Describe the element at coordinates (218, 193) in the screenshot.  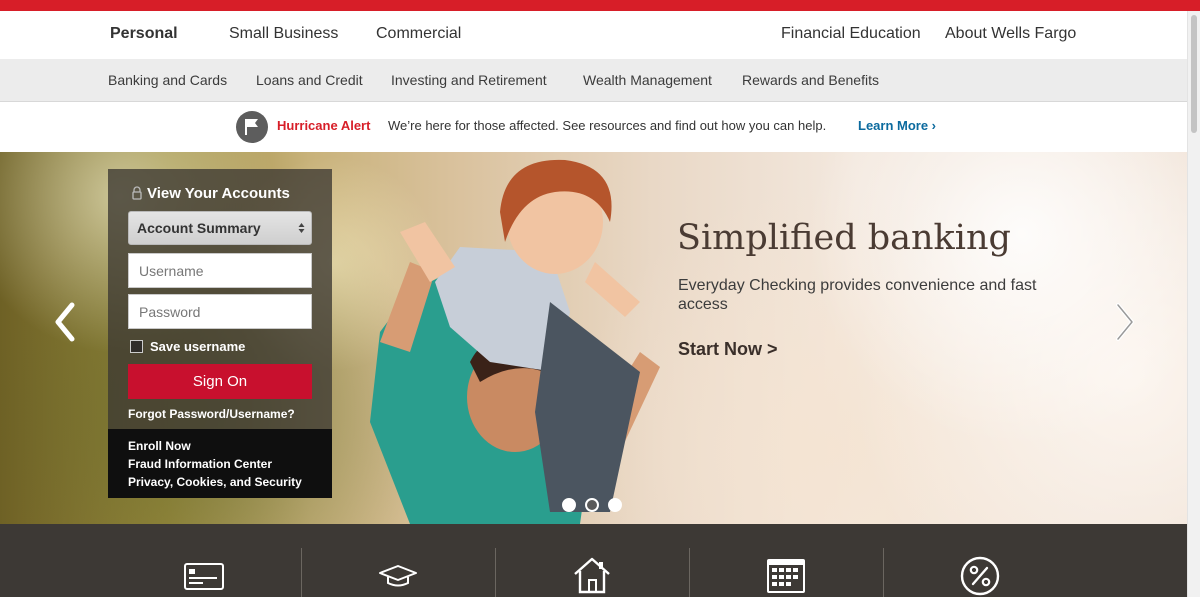
I see `login-title: View Your Accounts` at that location.